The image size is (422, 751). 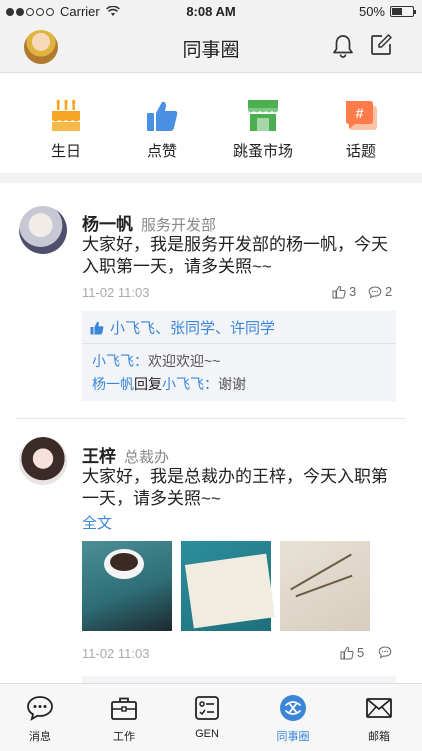 I want to click on id-card-icon, so click(x=207, y=708).